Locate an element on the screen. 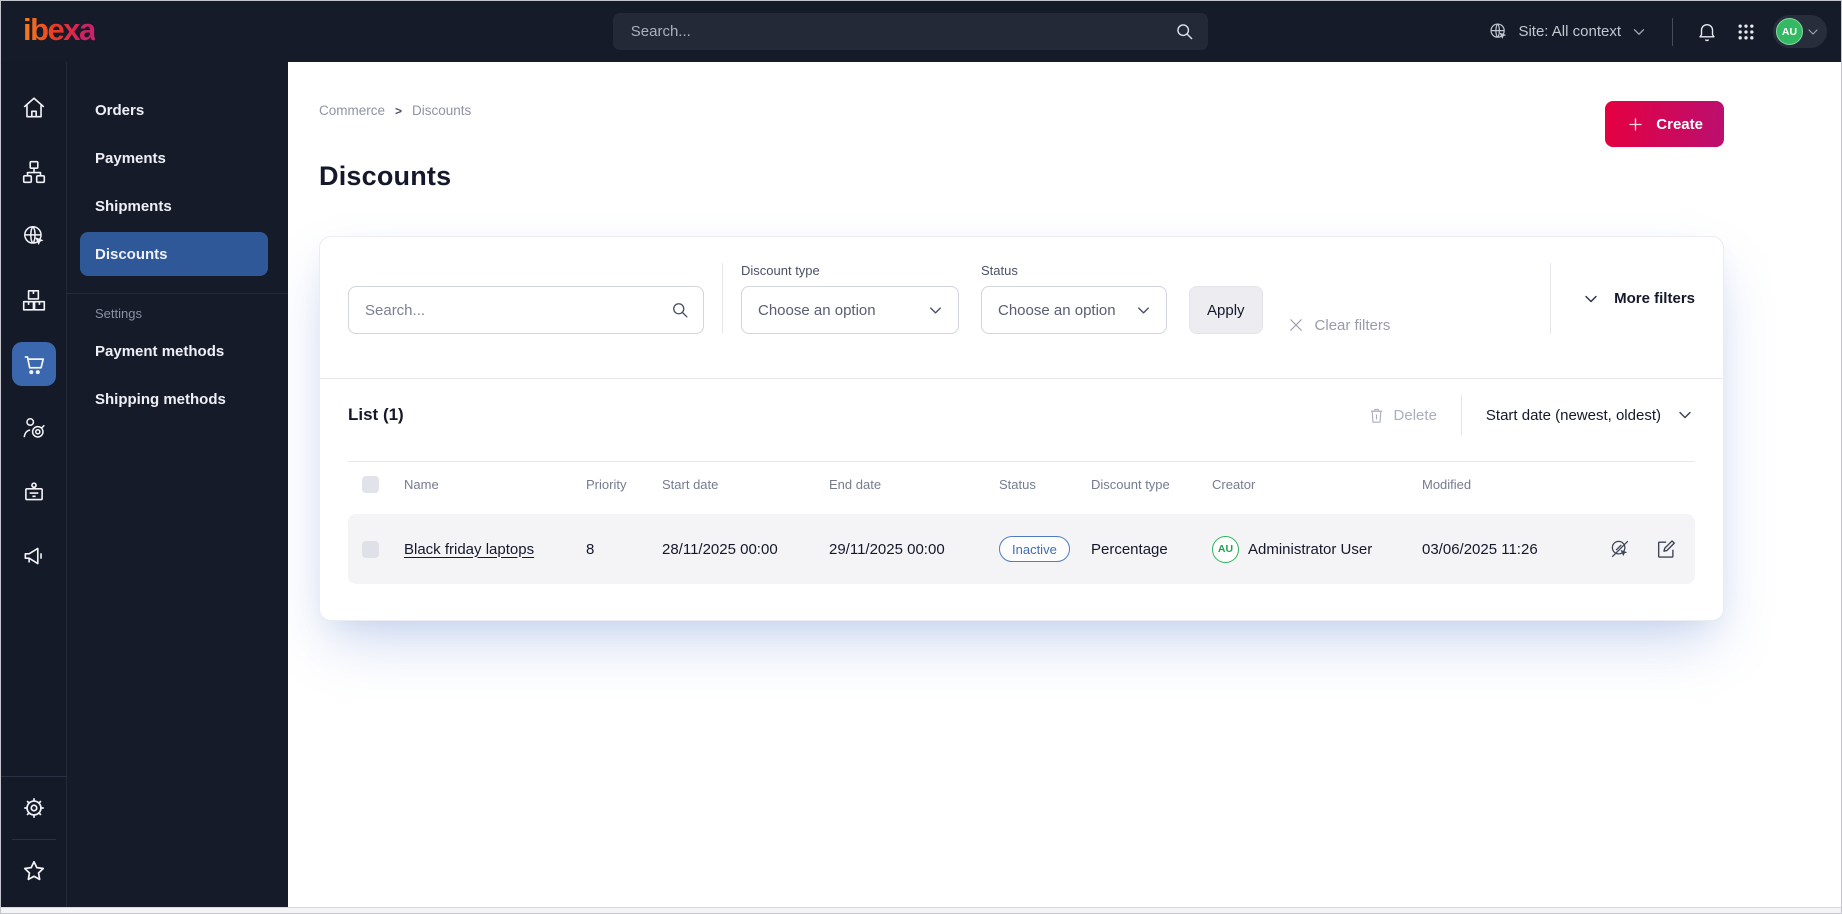 This screenshot has height=914, width=1842. customer-target-icon is located at coordinates (34, 428).